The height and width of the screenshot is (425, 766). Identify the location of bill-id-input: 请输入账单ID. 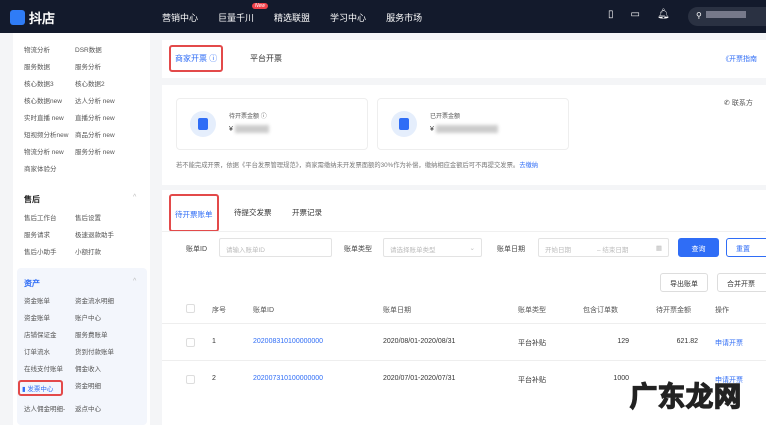
(275, 247).